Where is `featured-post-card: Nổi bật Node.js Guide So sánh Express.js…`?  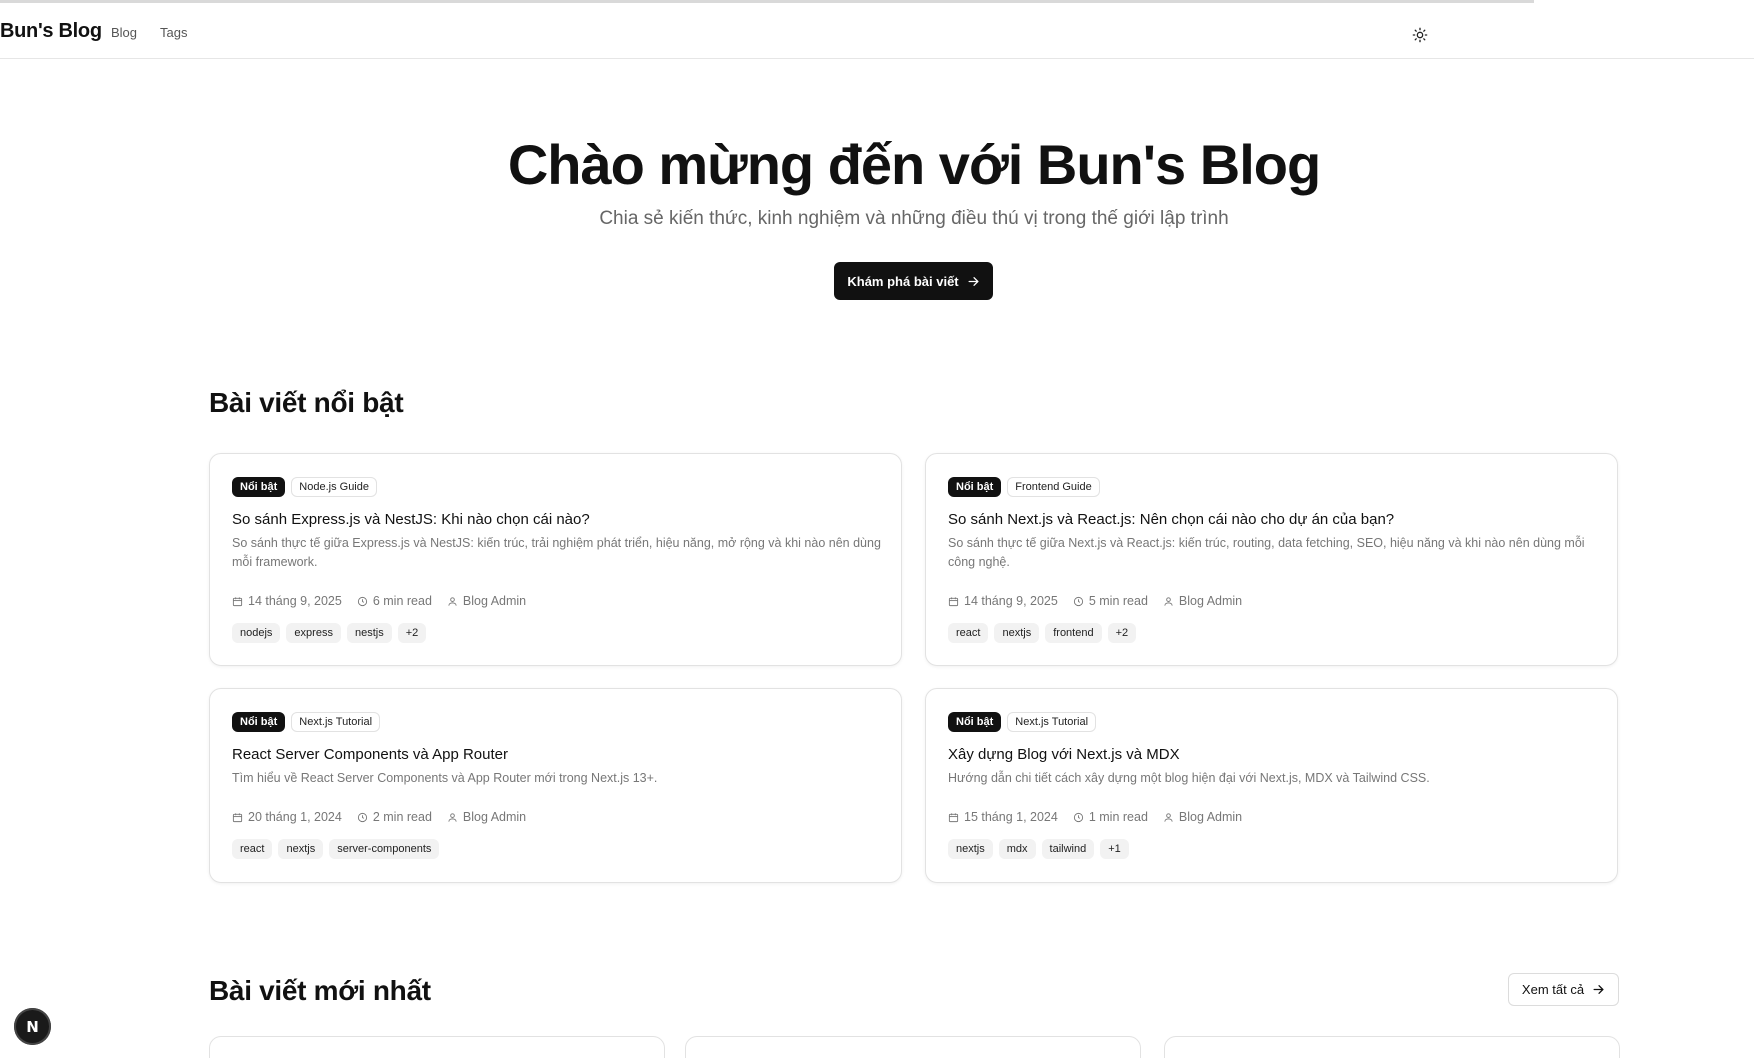
featured-post-card: Nổi bật Node.js Guide So sánh Express.js… is located at coordinates (555, 559).